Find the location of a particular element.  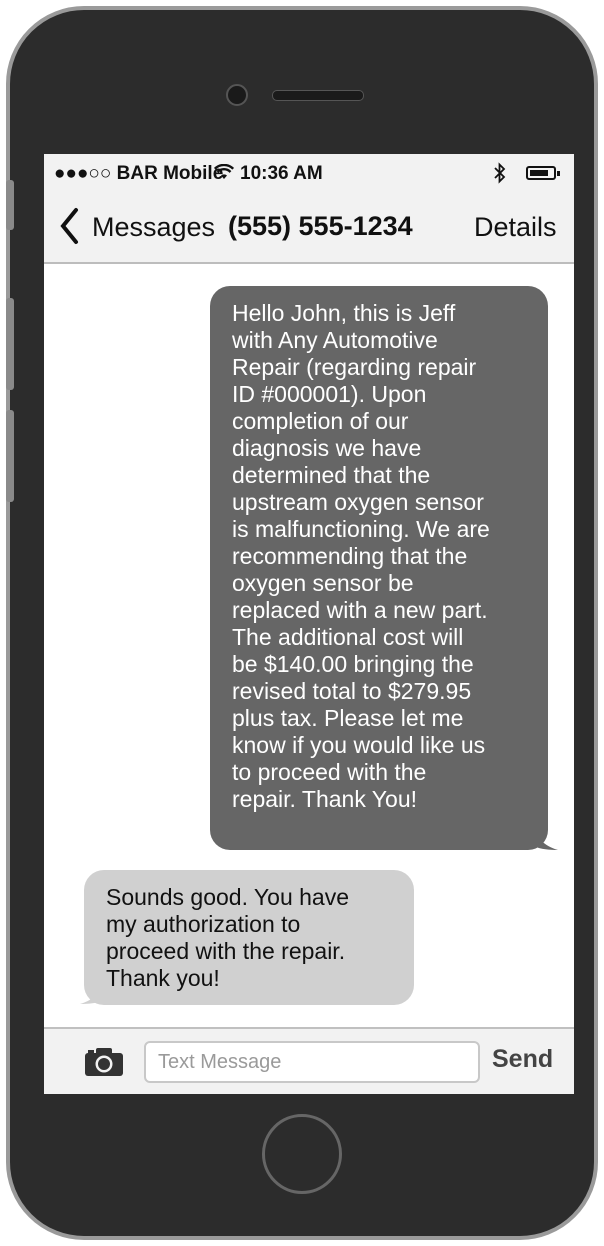

wifi-icon is located at coordinates (224, 174).